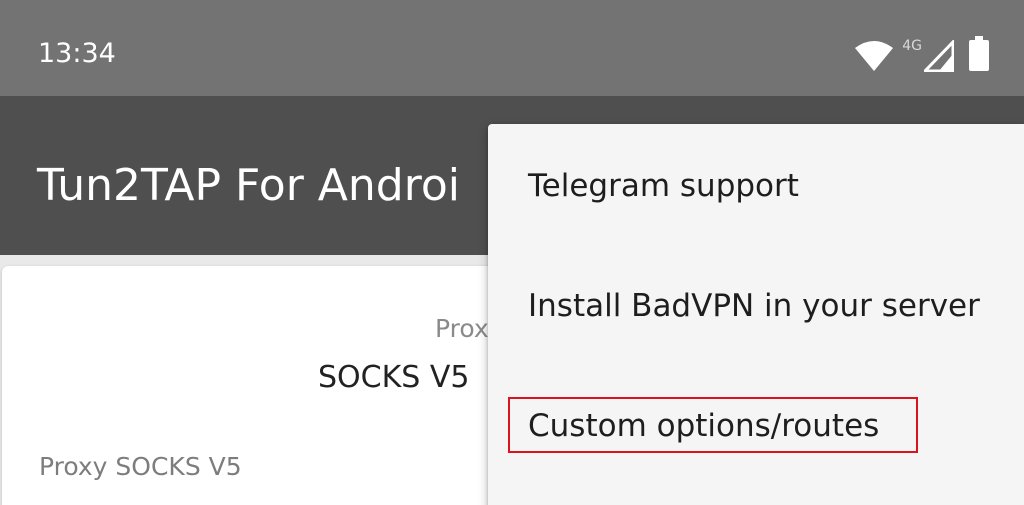 This screenshot has width=1024, height=505. I want to click on network-type-label: 4G, so click(912, 46).